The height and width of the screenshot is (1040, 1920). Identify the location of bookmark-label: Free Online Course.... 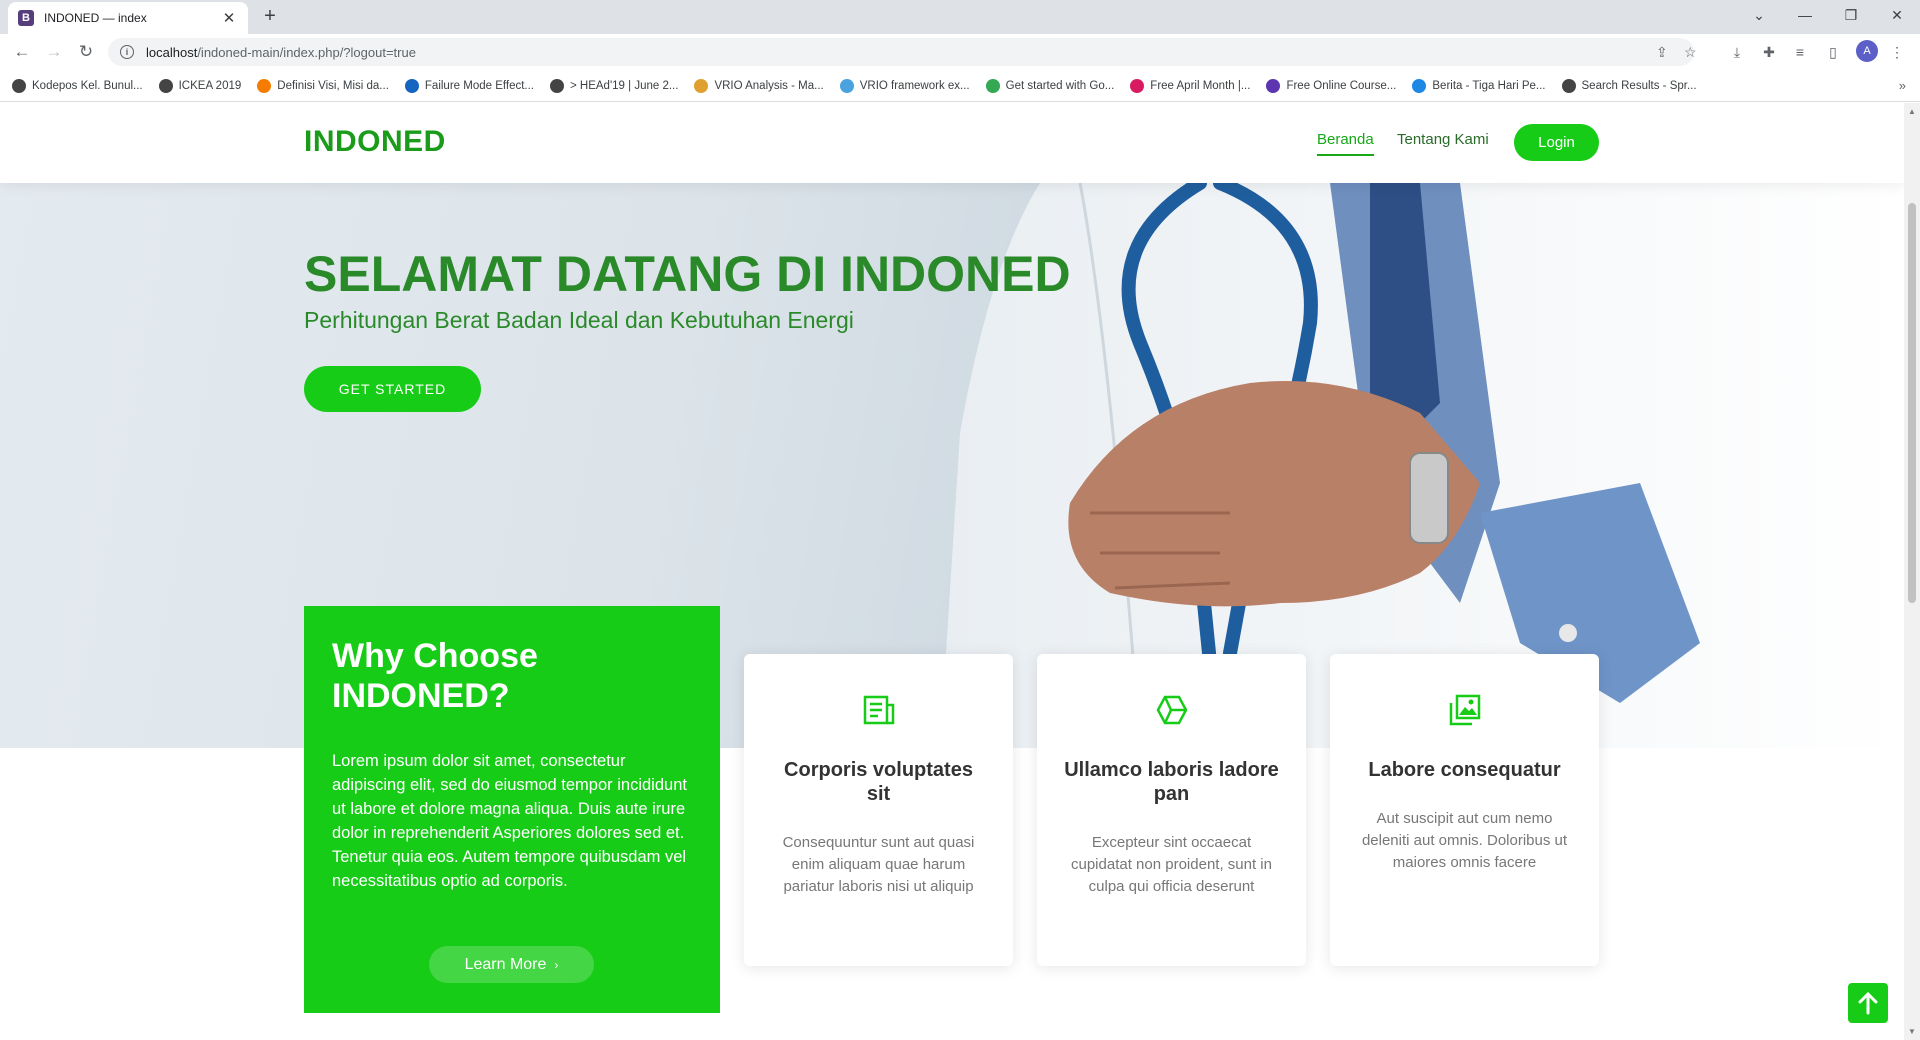
(1341, 85).